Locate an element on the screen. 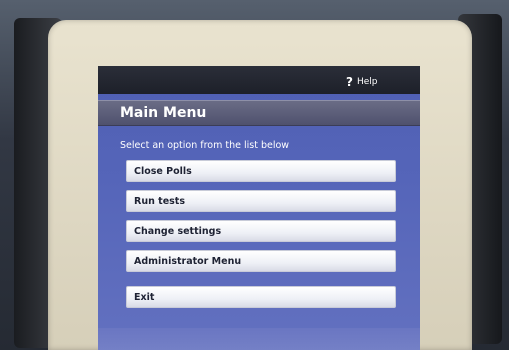 The image size is (509, 350). screen-bottom-area is located at coordinates (259, 339).